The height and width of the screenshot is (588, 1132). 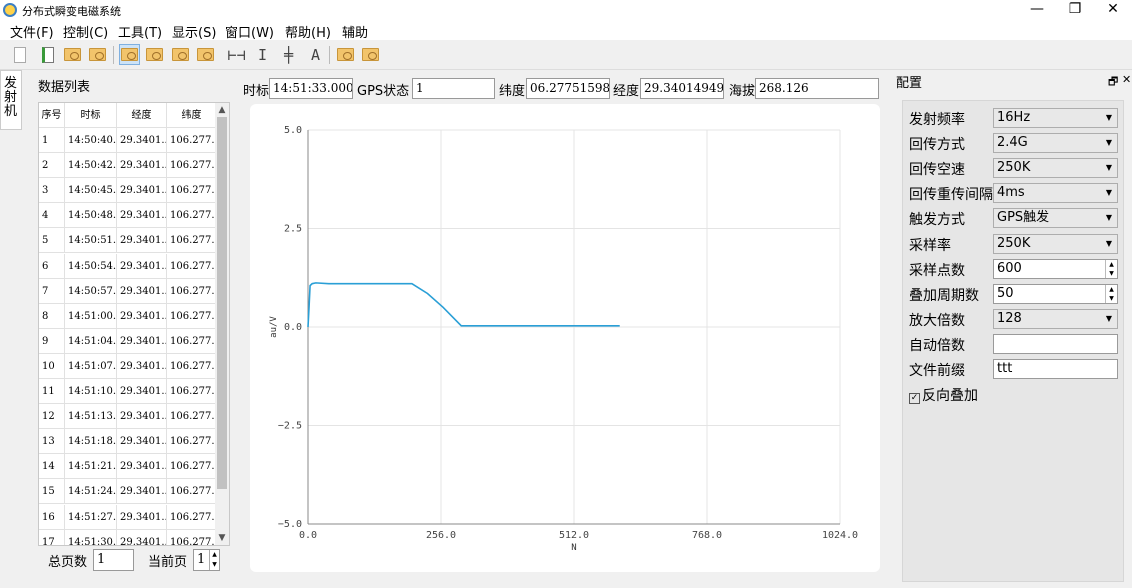 I want to click on new-doc-icon, so click(x=19, y=54).